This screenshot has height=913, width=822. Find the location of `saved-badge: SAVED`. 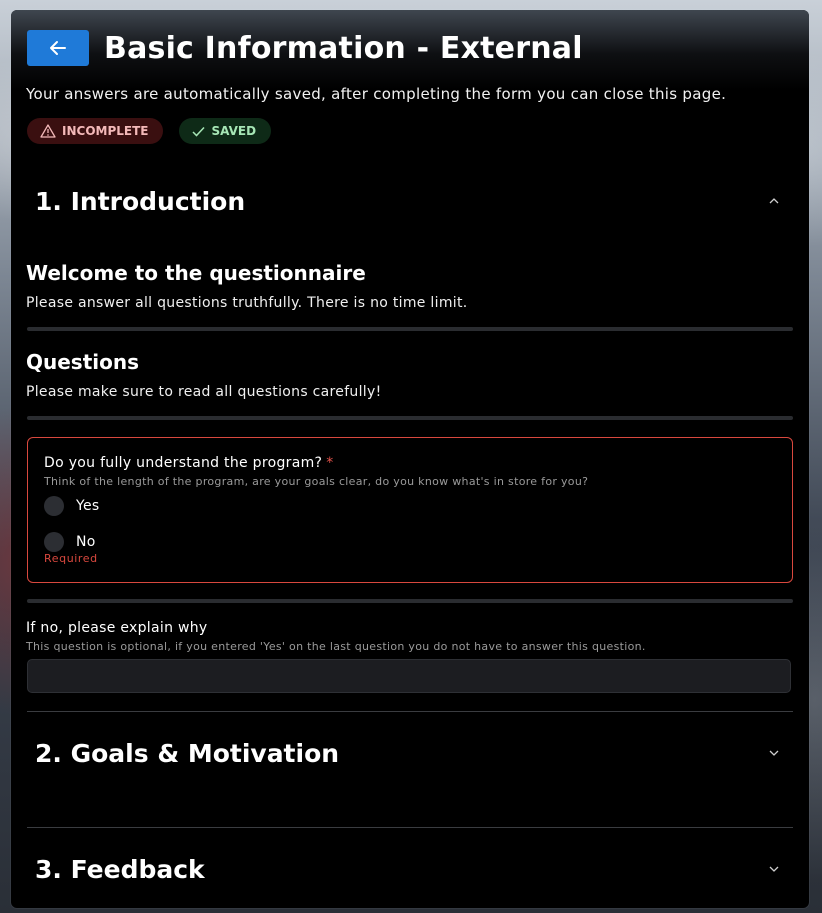

saved-badge: SAVED is located at coordinates (225, 131).